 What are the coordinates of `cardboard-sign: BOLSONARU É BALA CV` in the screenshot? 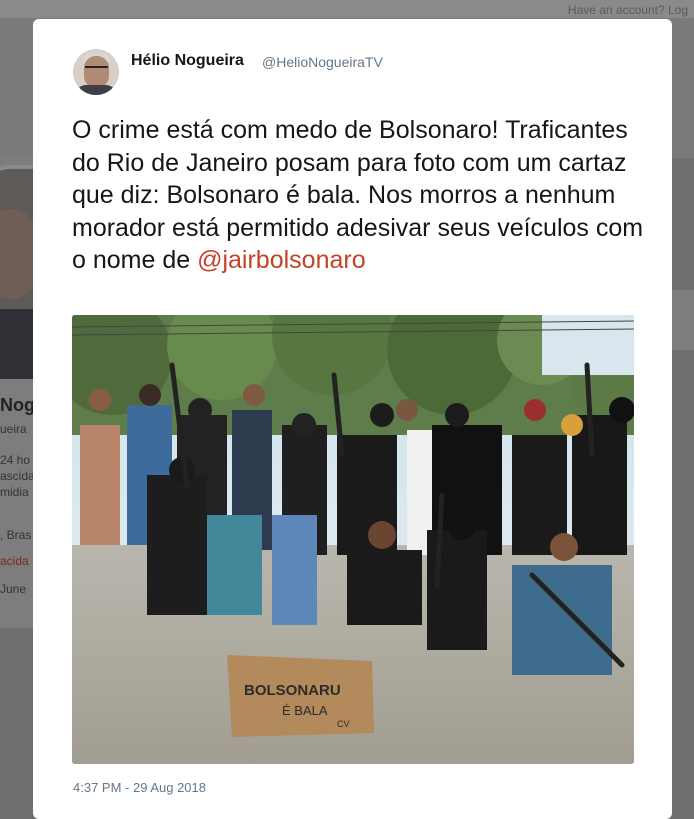 It's located at (300, 696).